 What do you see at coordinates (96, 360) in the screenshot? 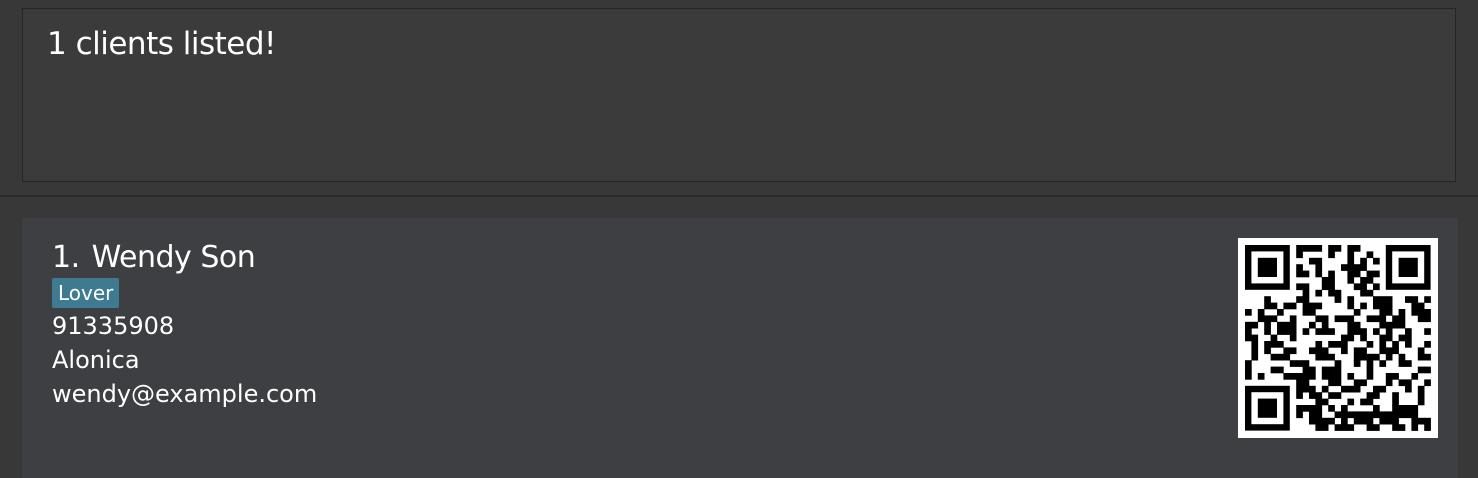
I see `client-address: Alonica` at bounding box center [96, 360].